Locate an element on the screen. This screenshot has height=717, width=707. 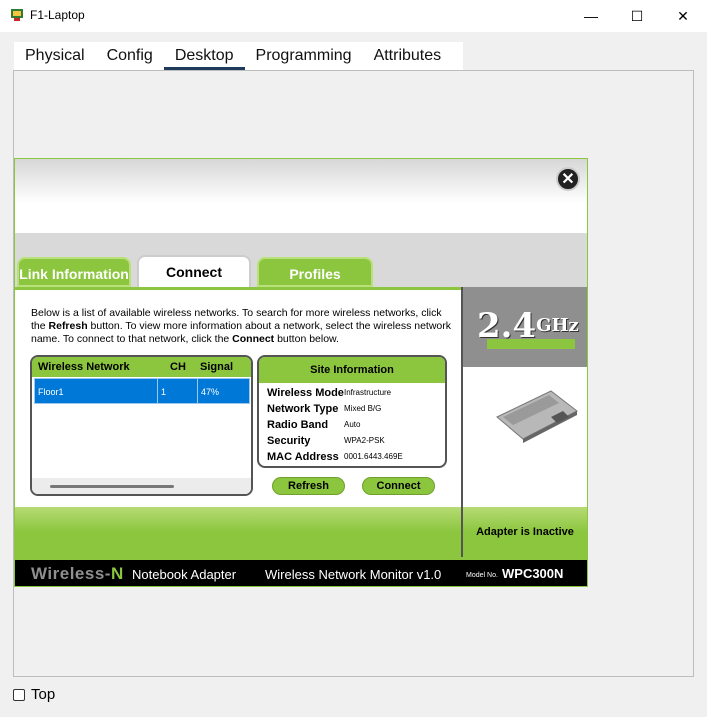
column-signal: Signal is located at coordinates (222, 367).